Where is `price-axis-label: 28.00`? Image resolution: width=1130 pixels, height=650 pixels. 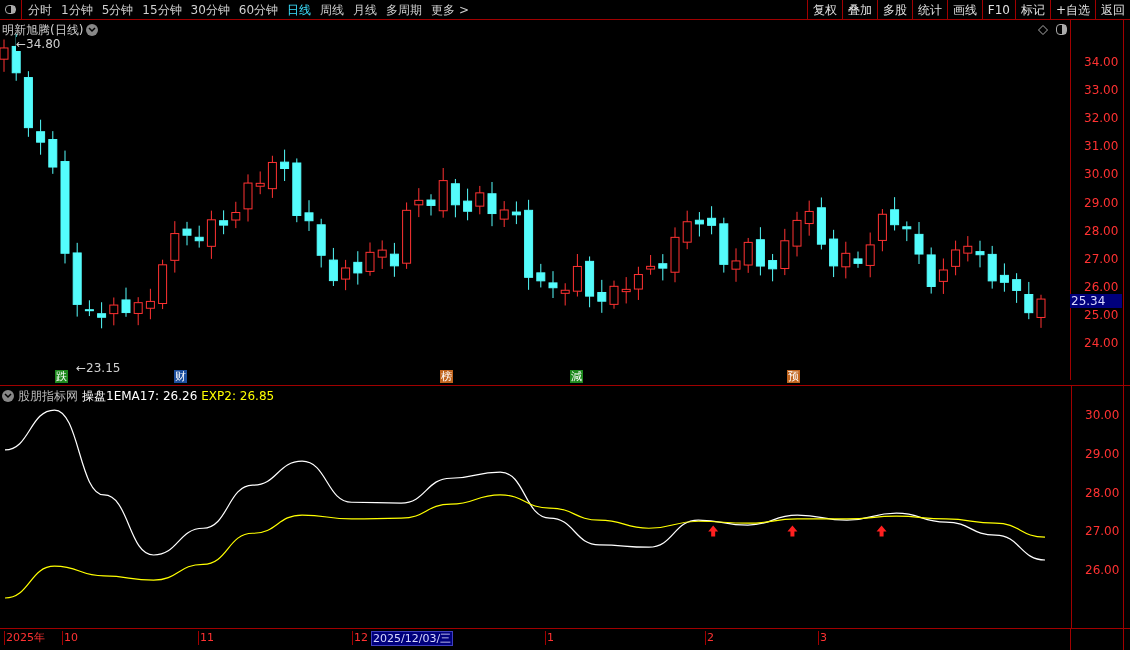 price-axis-label: 28.00 is located at coordinates (1101, 230).